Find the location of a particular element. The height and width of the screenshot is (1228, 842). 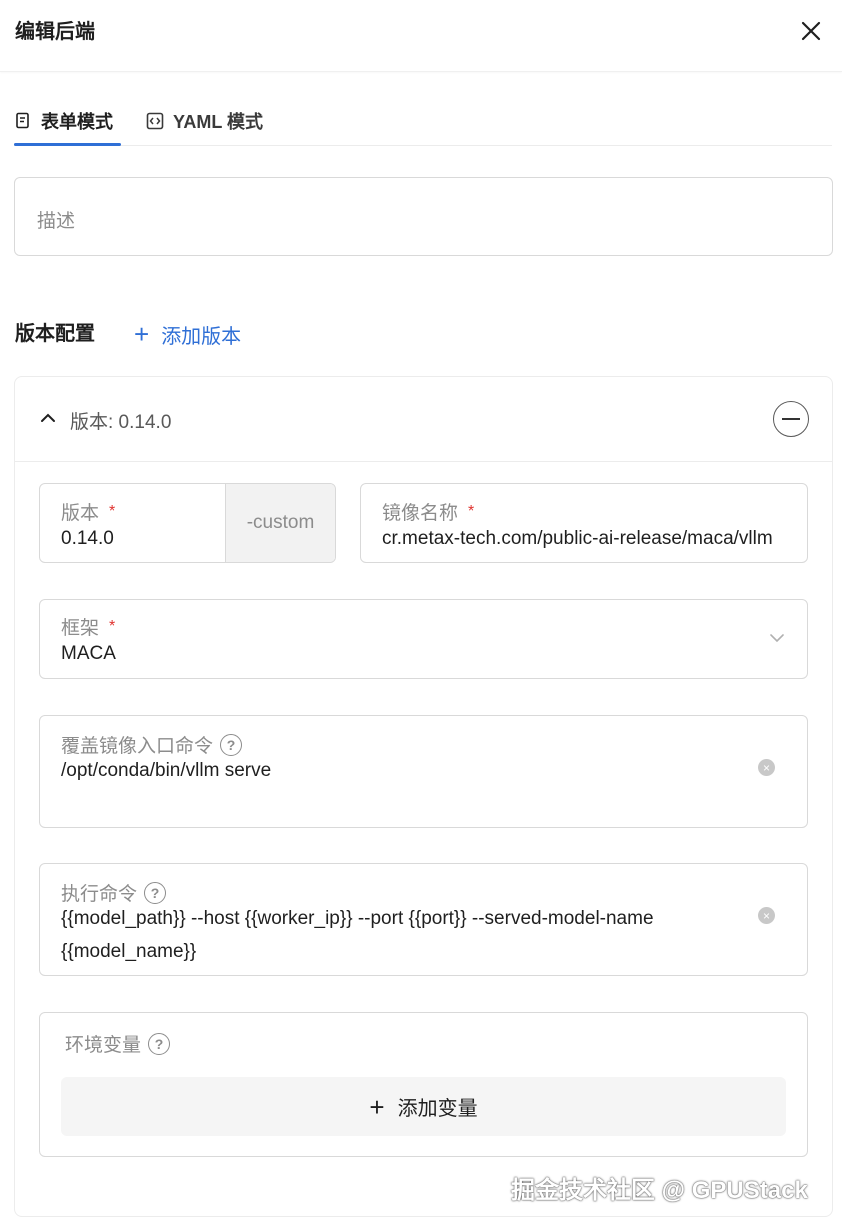

entrypoint-label: 覆盖镜像入口命令 is located at coordinates (137, 746).